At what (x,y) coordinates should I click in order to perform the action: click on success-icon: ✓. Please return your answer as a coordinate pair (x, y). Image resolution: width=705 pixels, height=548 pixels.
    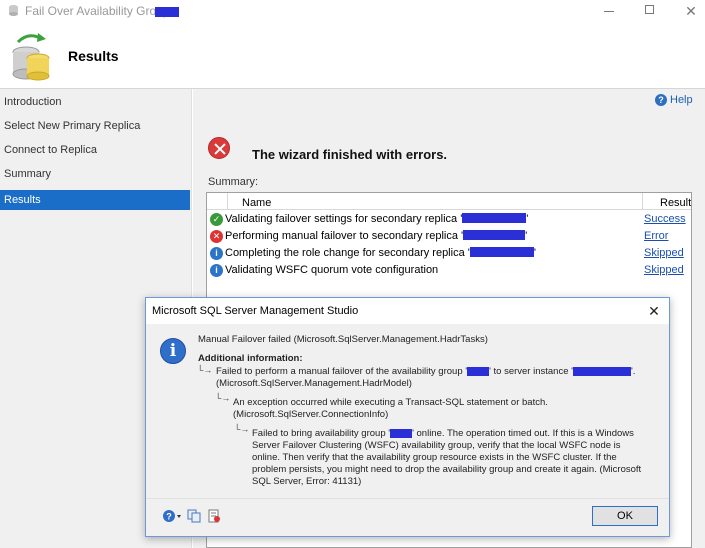
    Looking at the image, I should click on (216, 219).